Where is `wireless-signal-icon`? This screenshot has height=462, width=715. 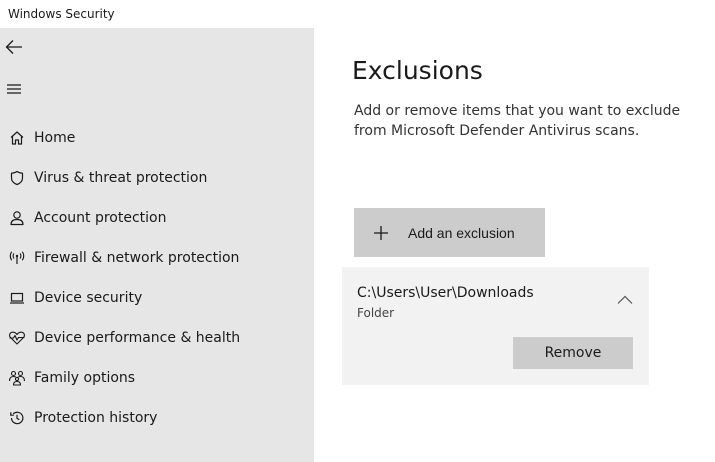
wireless-signal-icon is located at coordinates (17, 258).